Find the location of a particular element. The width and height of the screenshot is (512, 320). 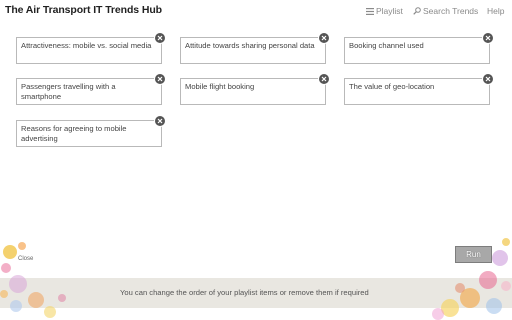

playlist-item: Passengers travelling with a smartphone is located at coordinates (91, 89).